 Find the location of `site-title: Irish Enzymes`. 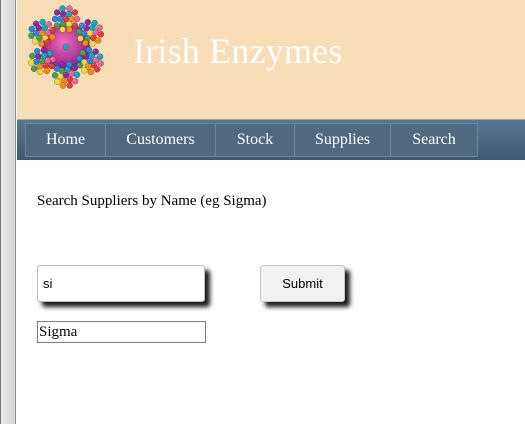

site-title: Irish Enzymes is located at coordinates (238, 51).